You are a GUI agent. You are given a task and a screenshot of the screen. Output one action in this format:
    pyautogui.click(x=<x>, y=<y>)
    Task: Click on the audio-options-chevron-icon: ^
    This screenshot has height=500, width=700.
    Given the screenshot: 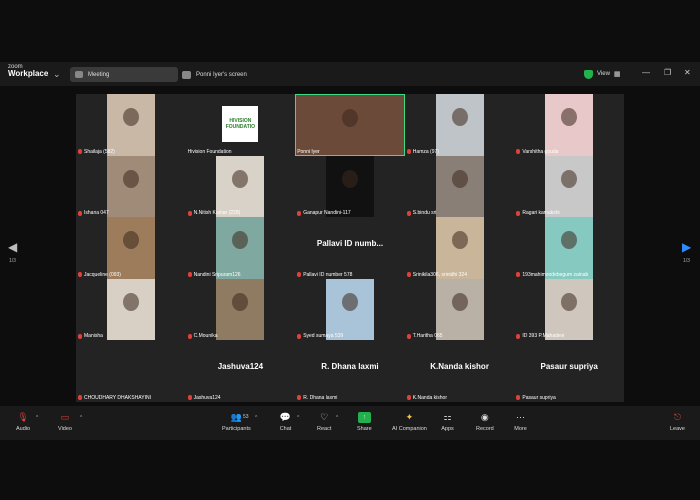 What is the action you would take?
    pyautogui.click(x=37, y=418)
    